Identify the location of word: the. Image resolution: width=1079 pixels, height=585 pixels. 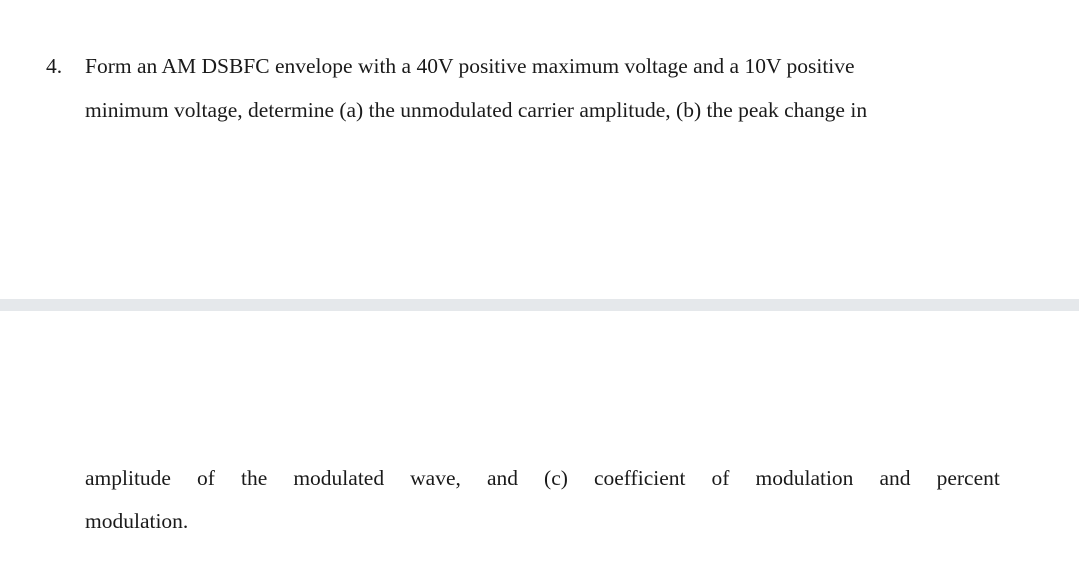
(254, 478).